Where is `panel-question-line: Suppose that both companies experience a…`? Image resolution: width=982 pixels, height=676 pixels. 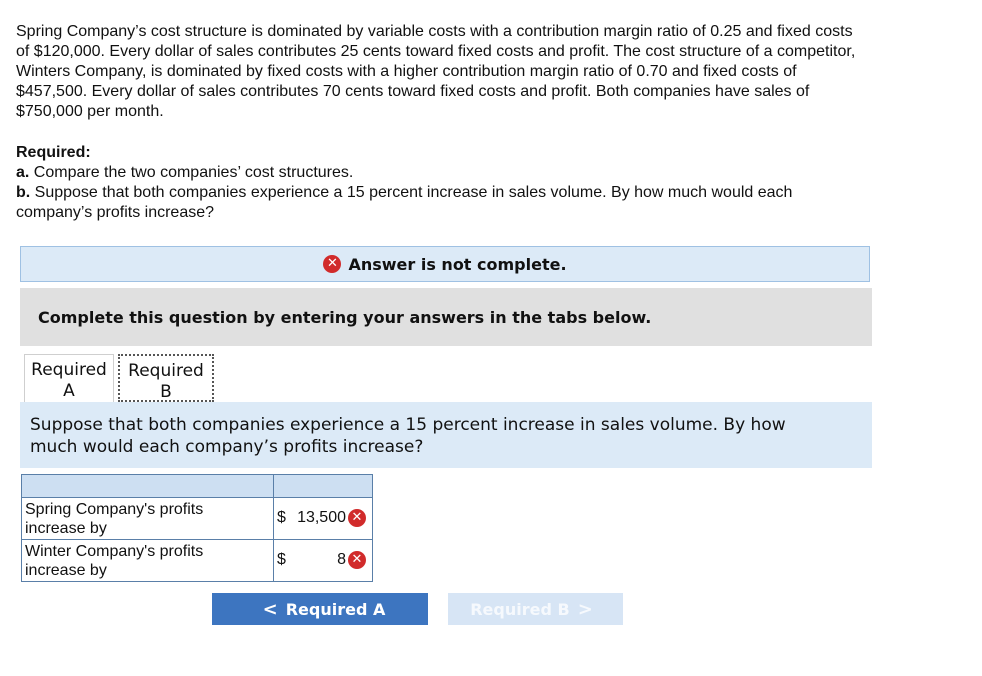
panel-question-line: Suppose that both companies experience a… is located at coordinates (408, 425).